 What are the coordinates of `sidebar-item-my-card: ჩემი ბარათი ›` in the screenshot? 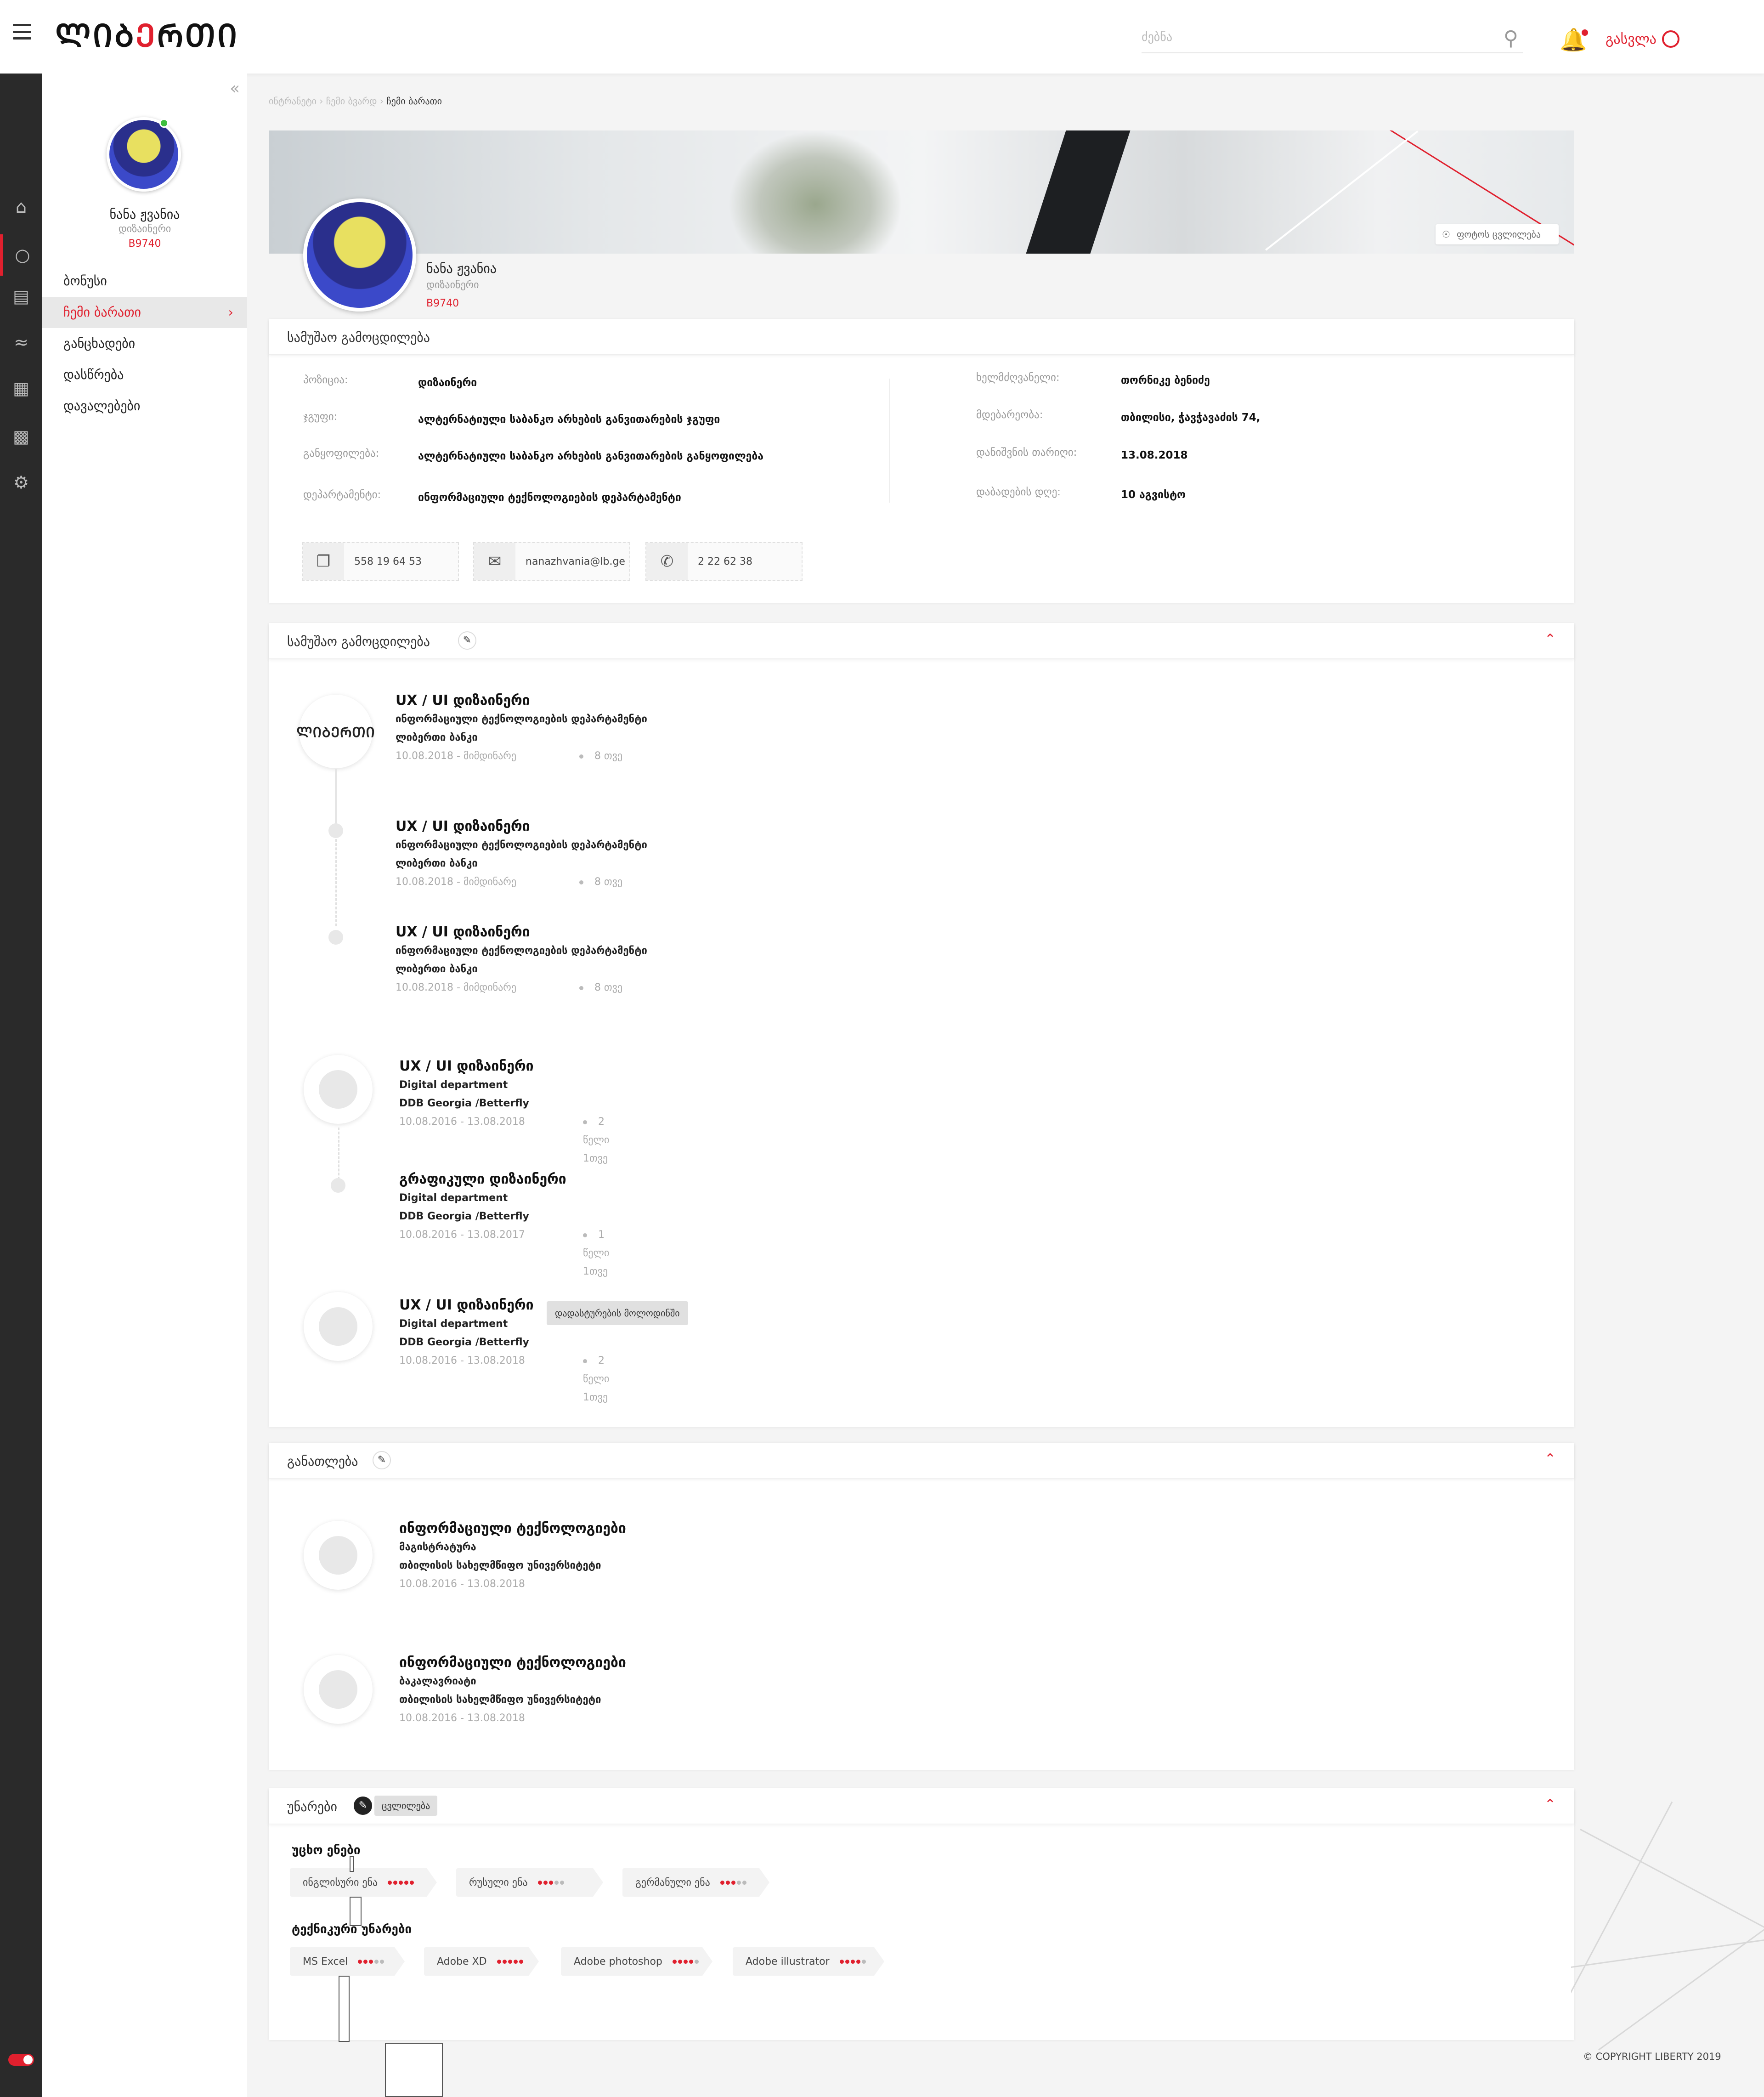 It's located at (144, 313).